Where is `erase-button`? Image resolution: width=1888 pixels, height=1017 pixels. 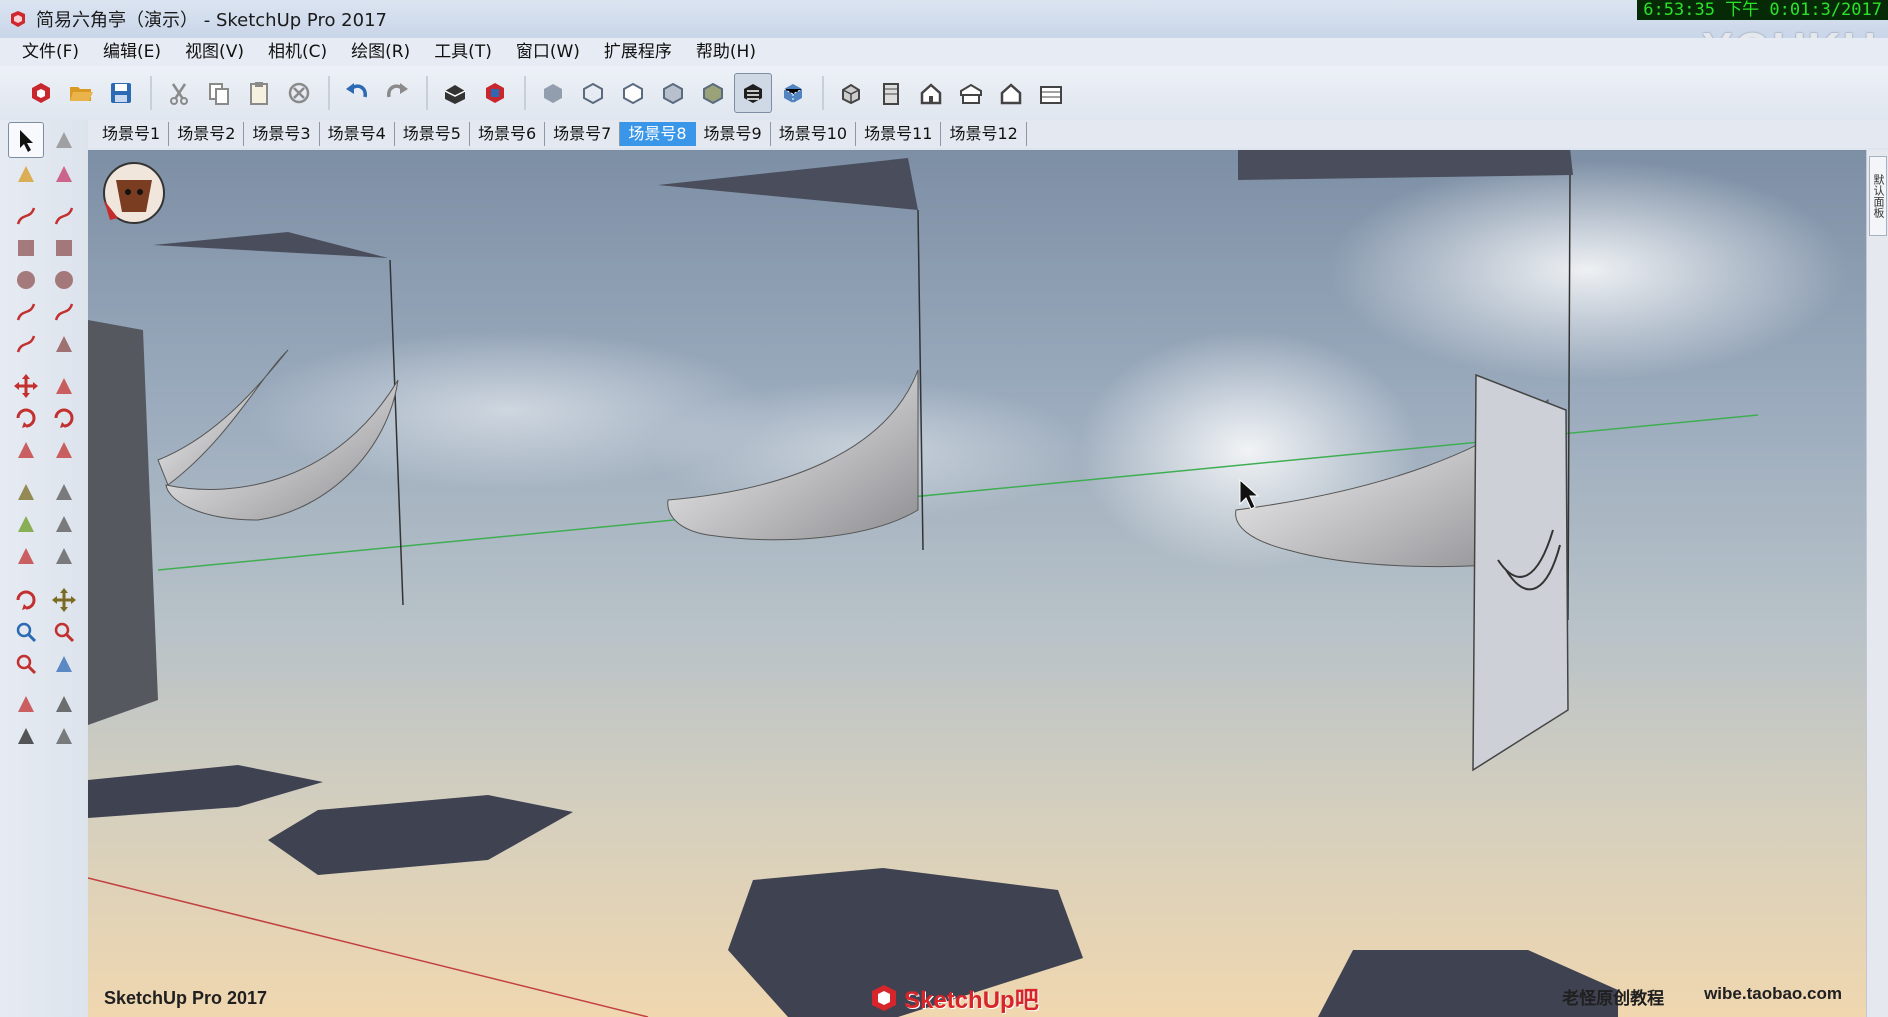 erase-button is located at coordinates (299, 93).